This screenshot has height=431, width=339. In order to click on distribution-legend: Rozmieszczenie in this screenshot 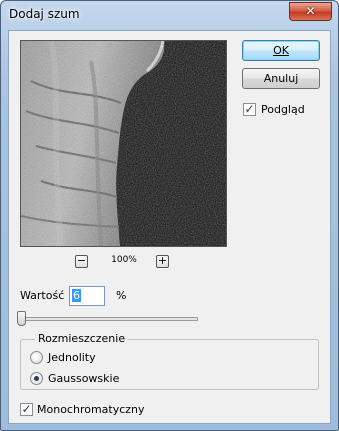, I will do `click(82, 338)`.